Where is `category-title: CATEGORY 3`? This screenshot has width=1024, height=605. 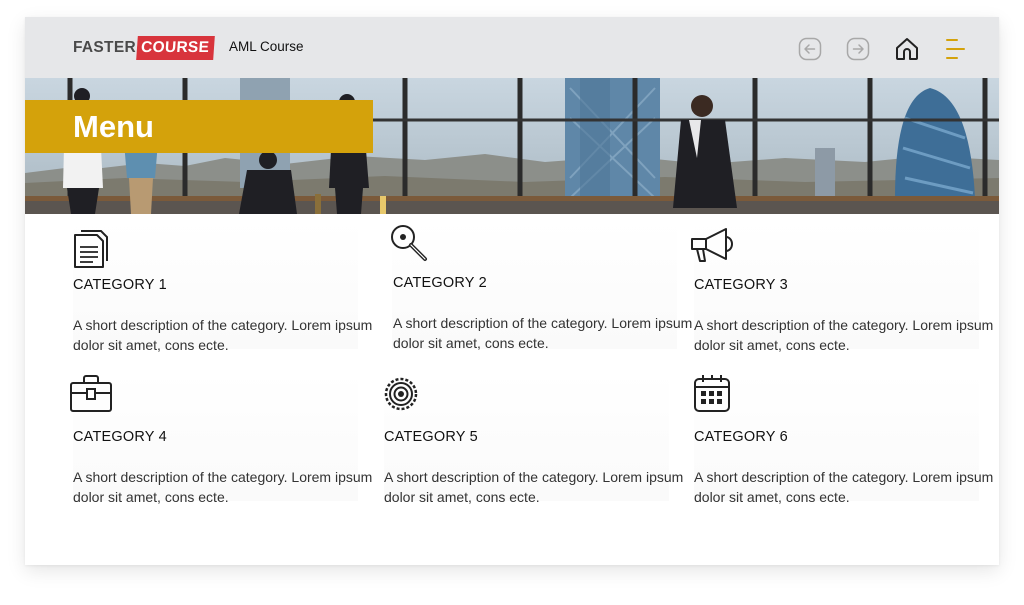
category-title: CATEGORY 3 is located at coordinates (741, 285).